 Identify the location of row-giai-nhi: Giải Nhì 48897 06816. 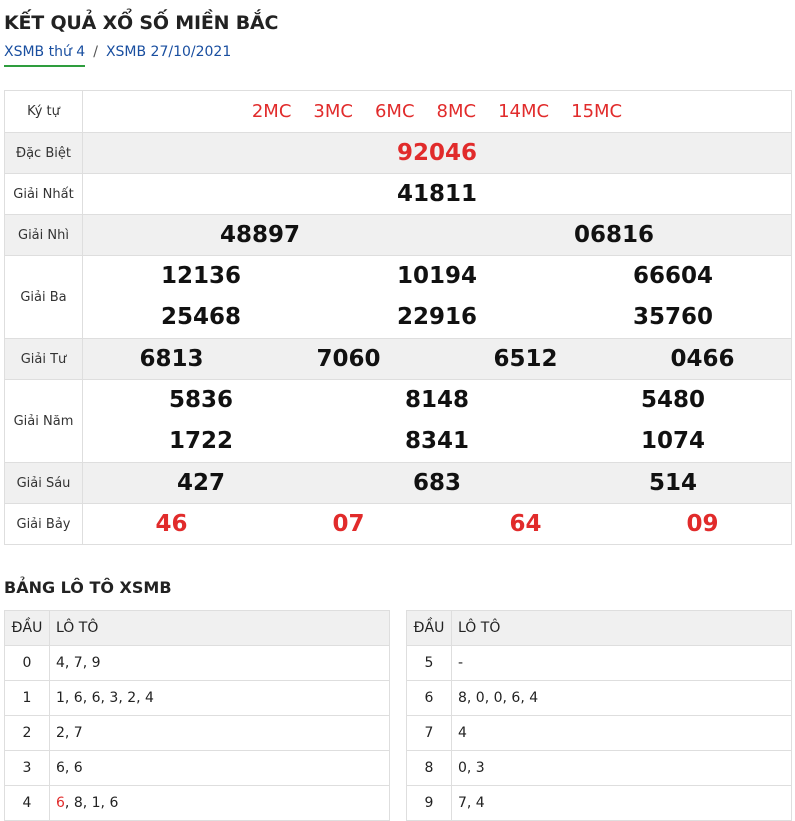
(398, 235).